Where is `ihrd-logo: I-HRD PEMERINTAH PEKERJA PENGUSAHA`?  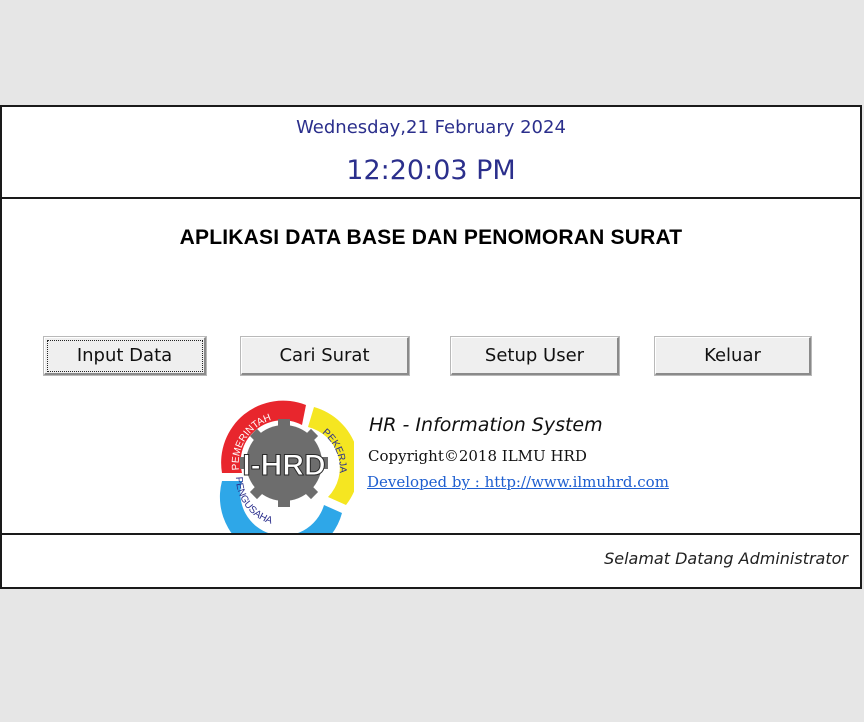 ihrd-logo: I-HRD PEMERINTAH PEKERJA PENGUSAHA is located at coordinates (286, 467).